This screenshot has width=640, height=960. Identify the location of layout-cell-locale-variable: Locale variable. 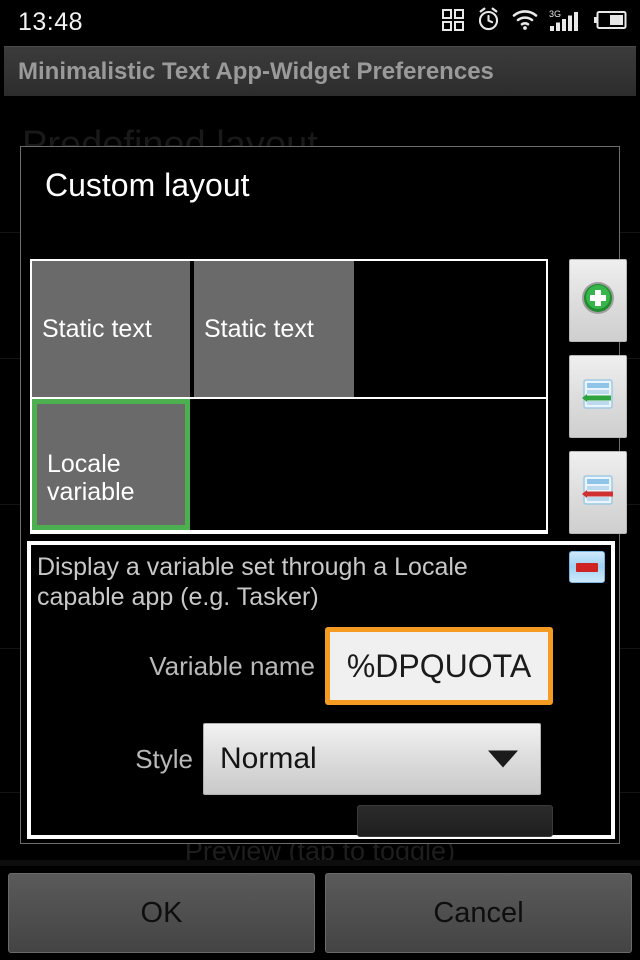
(111, 464).